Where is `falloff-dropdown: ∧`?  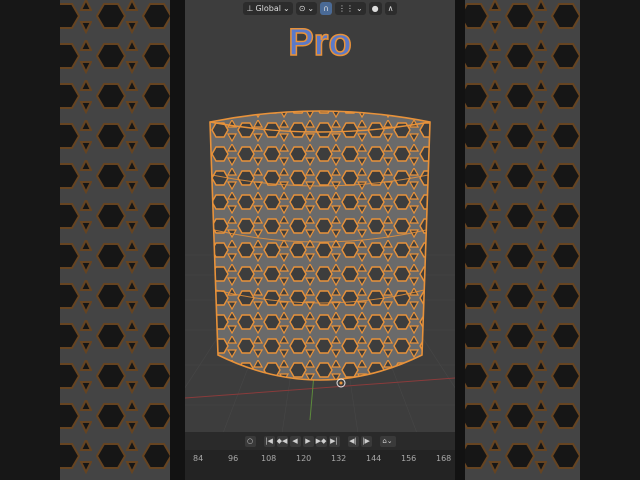
falloff-dropdown: ∧ is located at coordinates (390, 8).